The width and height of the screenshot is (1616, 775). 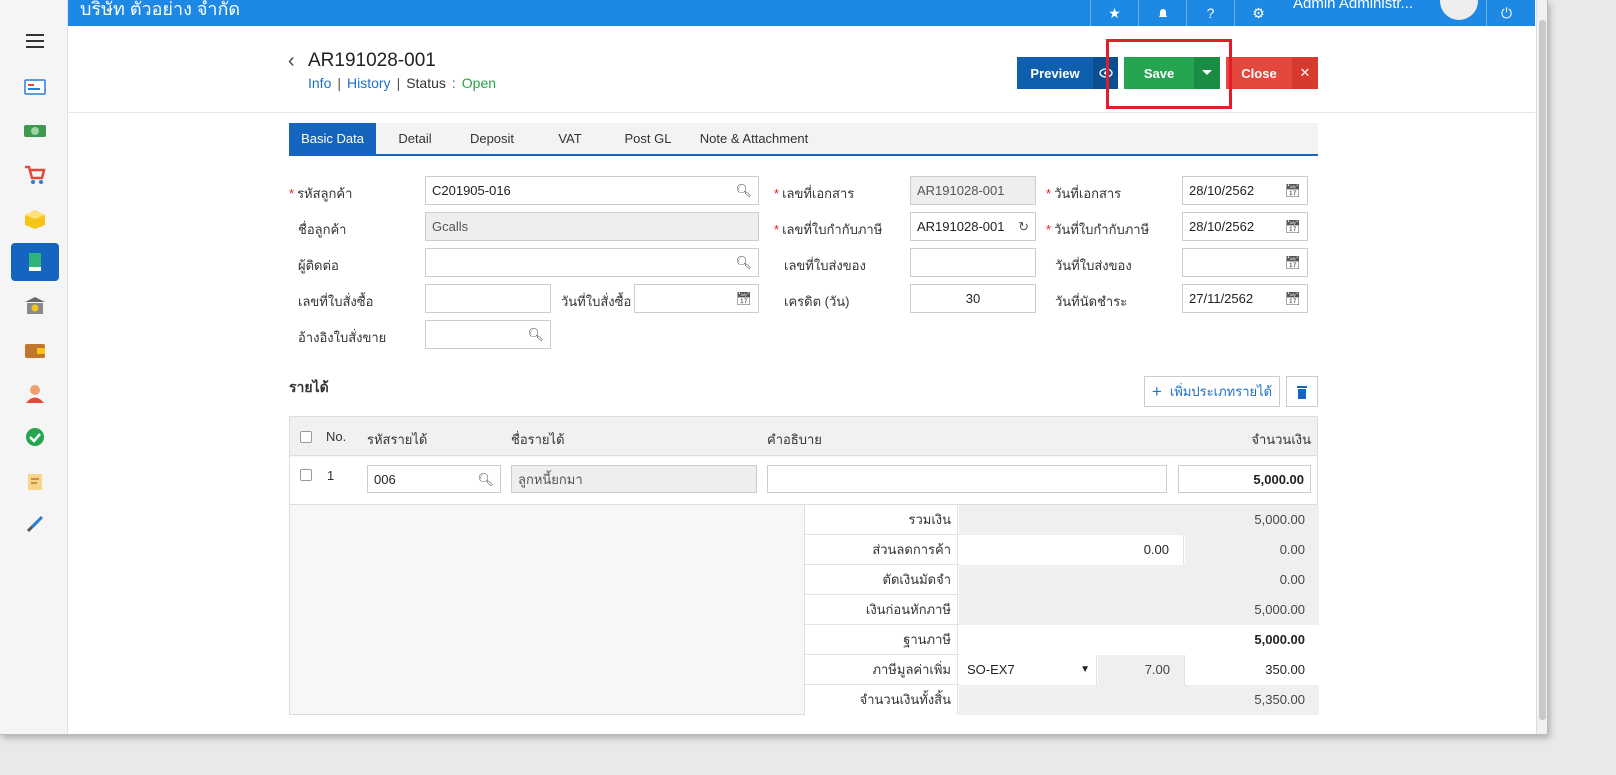 What do you see at coordinates (1281, 439) in the screenshot?
I see `col-amount: จำนวนเงิน` at bounding box center [1281, 439].